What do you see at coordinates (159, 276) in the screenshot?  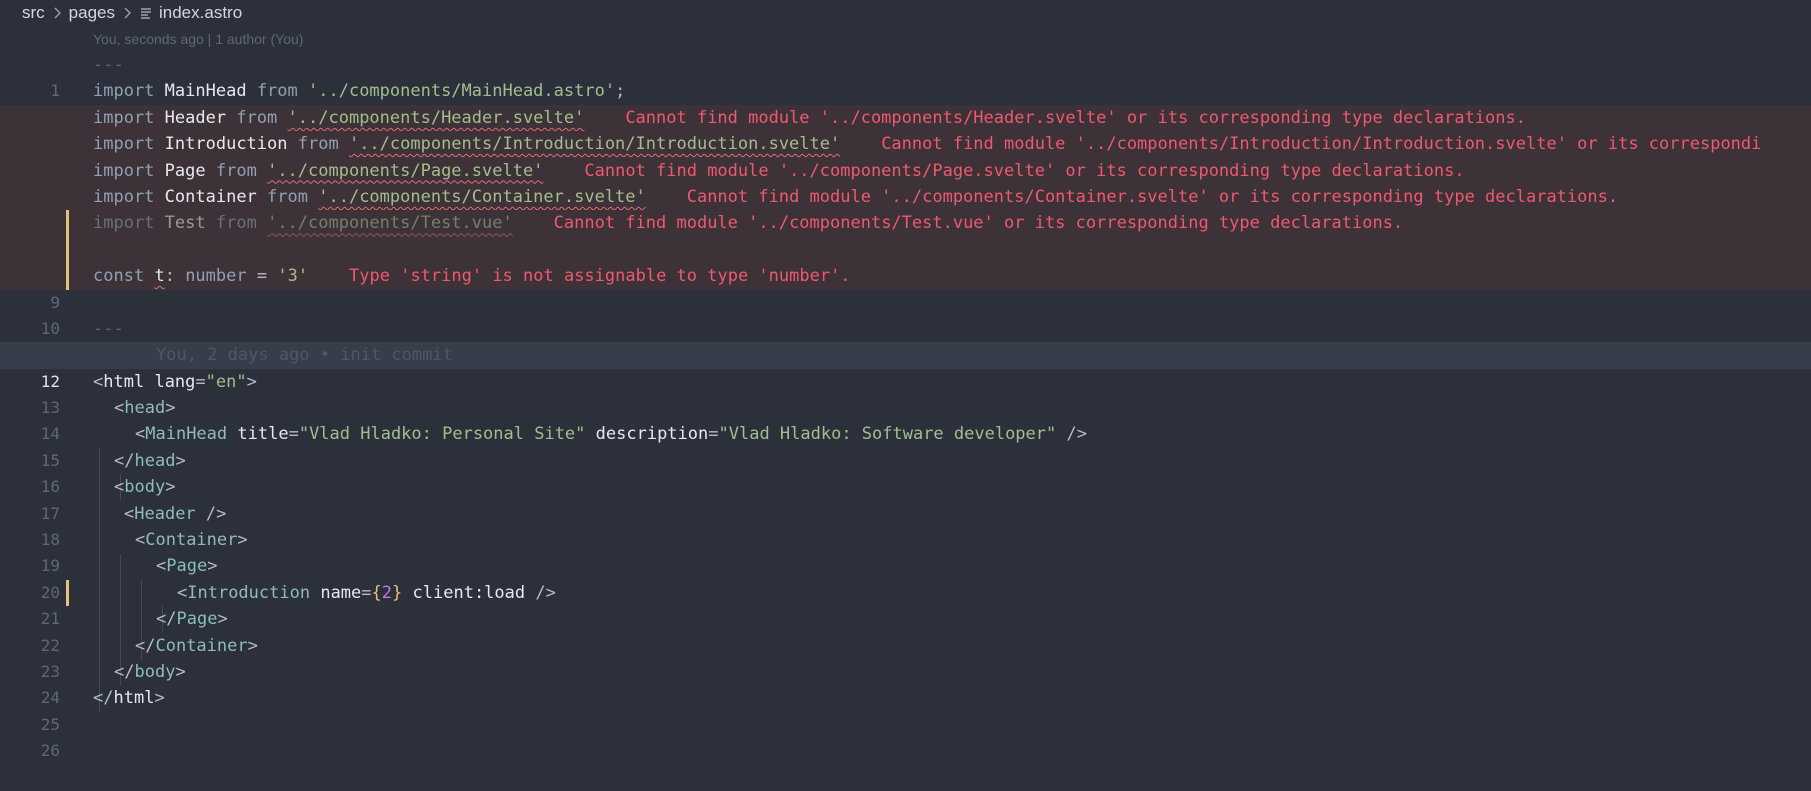 I see `variable-name: t` at bounding box center [159, 276].